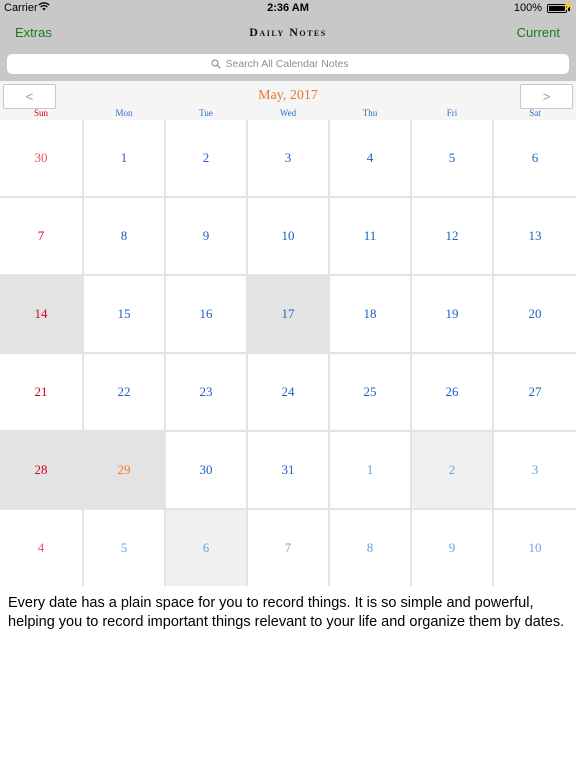 Image resolution: width=576 pixels, height=768 pixels. I want to click on month-title: May, 2017, so click(288, 95).